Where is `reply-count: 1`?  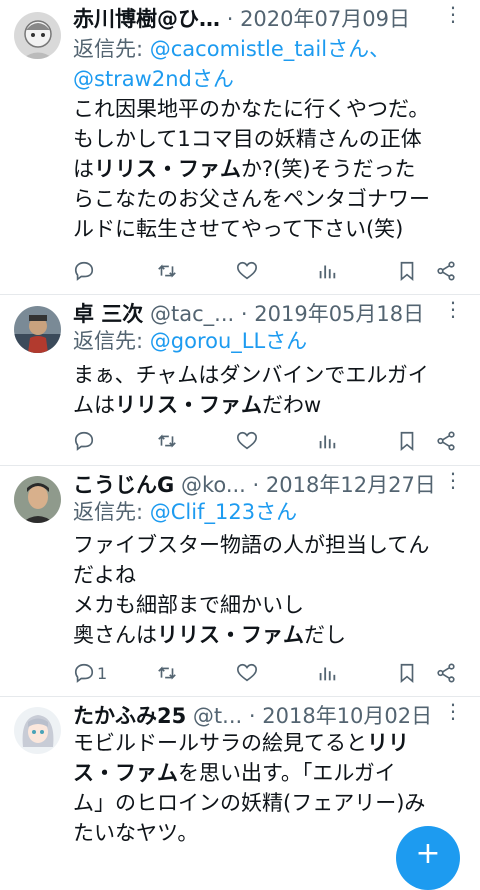 reply-count: 1 is located at coordinates (102, 673).